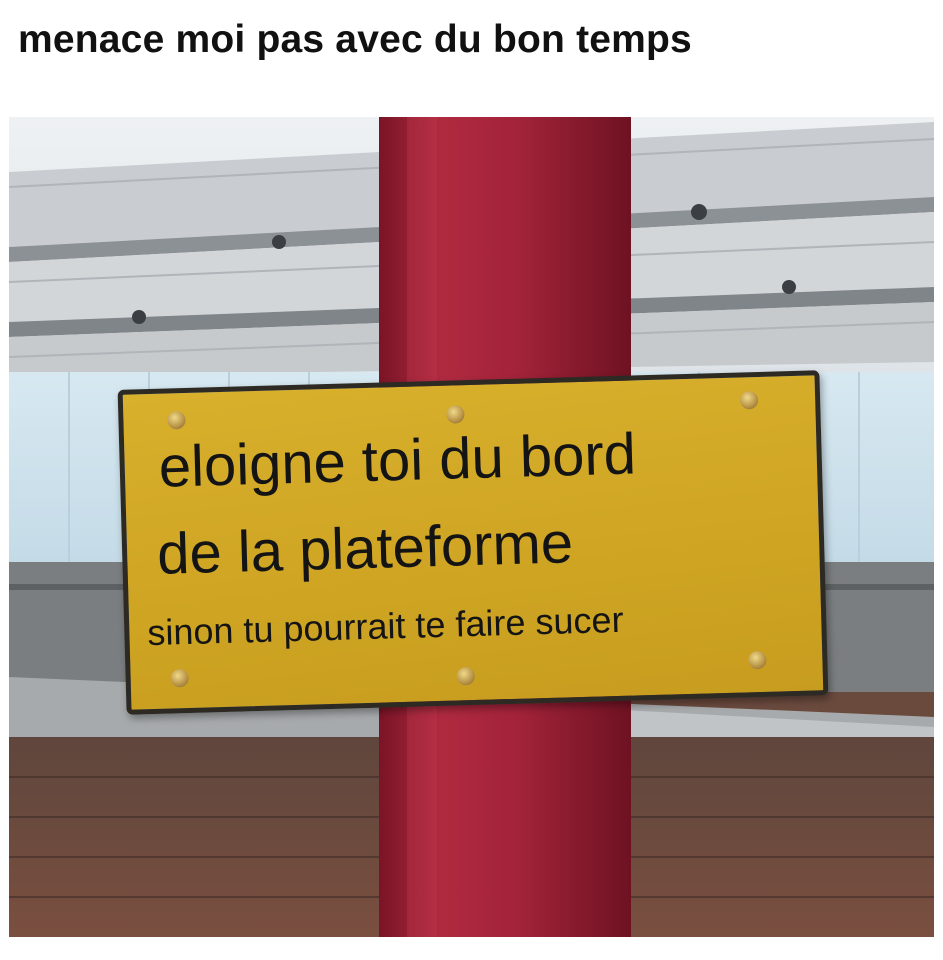 The width and height of the screenshot is (943, 960). Describe the element at coordinates (385, 626) in the screenshot. I see `sign-line-3: sinon tu pourrait te faire sucer` at that location.